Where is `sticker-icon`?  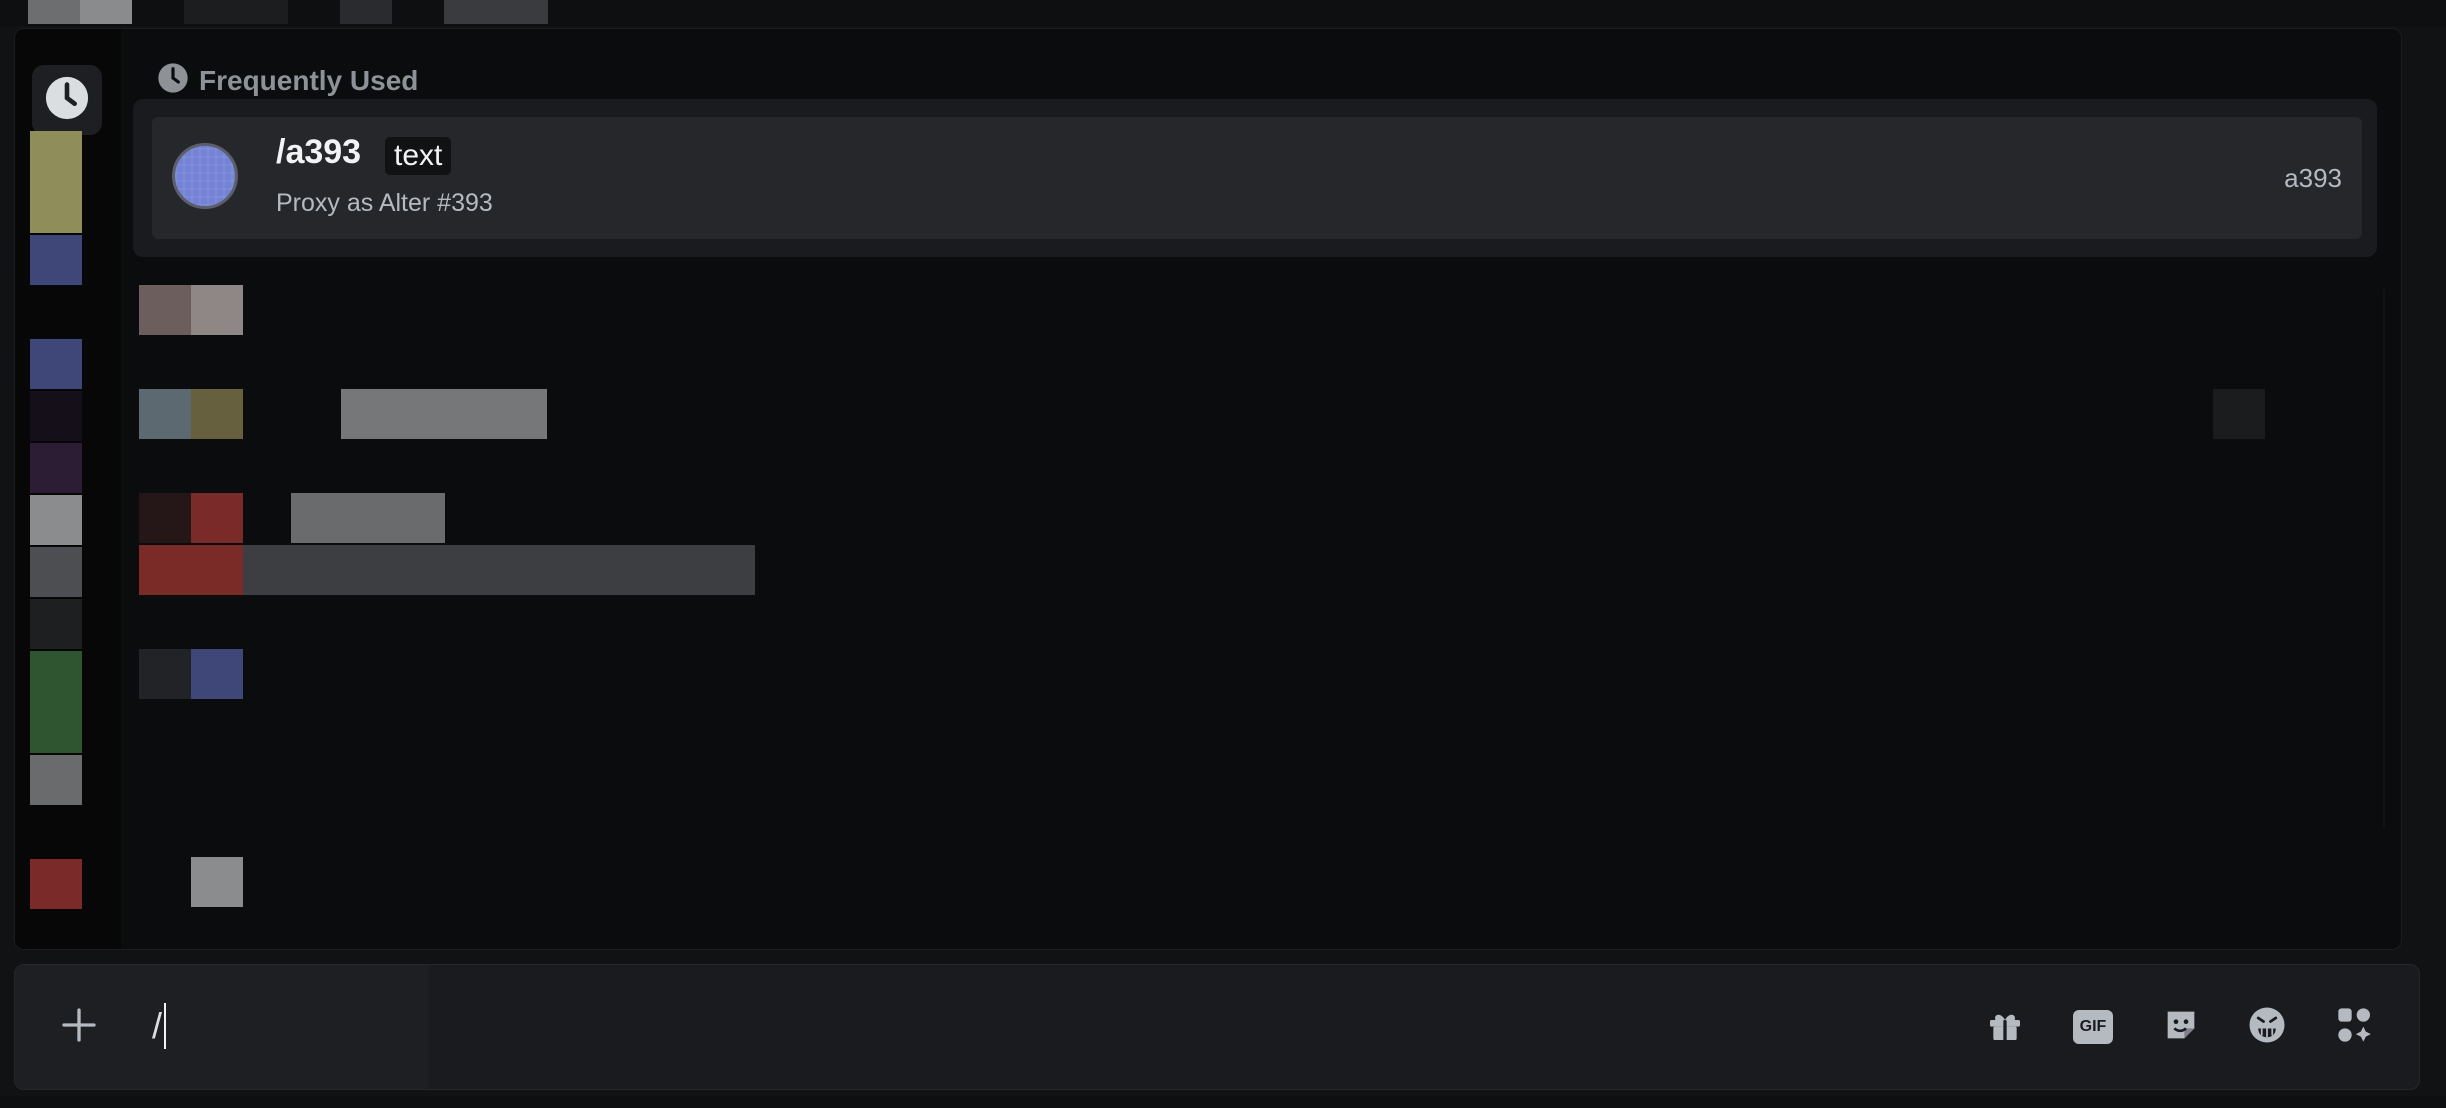
sticker-icon is located at coordinates (2181, 1027).